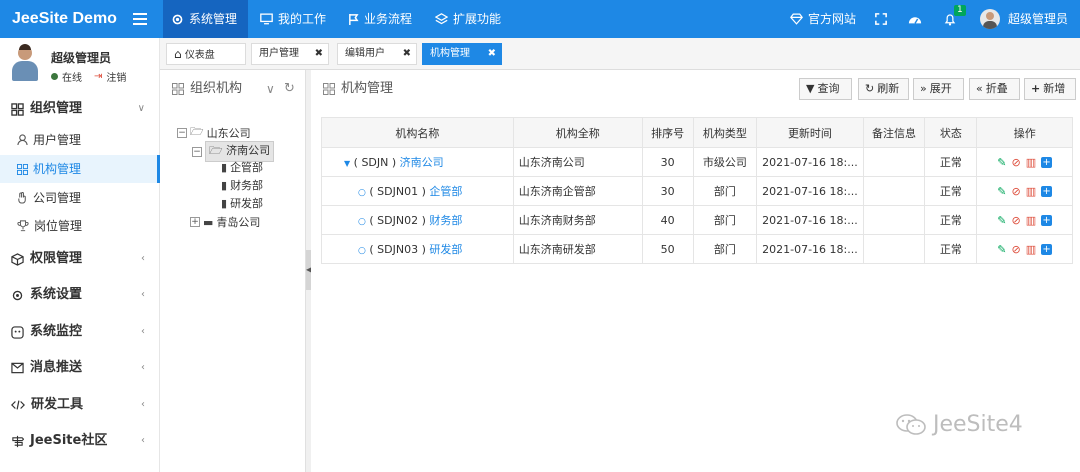  I want to click on sidebar-group-devtools: 研发工具 ‹, so click(79, 405).